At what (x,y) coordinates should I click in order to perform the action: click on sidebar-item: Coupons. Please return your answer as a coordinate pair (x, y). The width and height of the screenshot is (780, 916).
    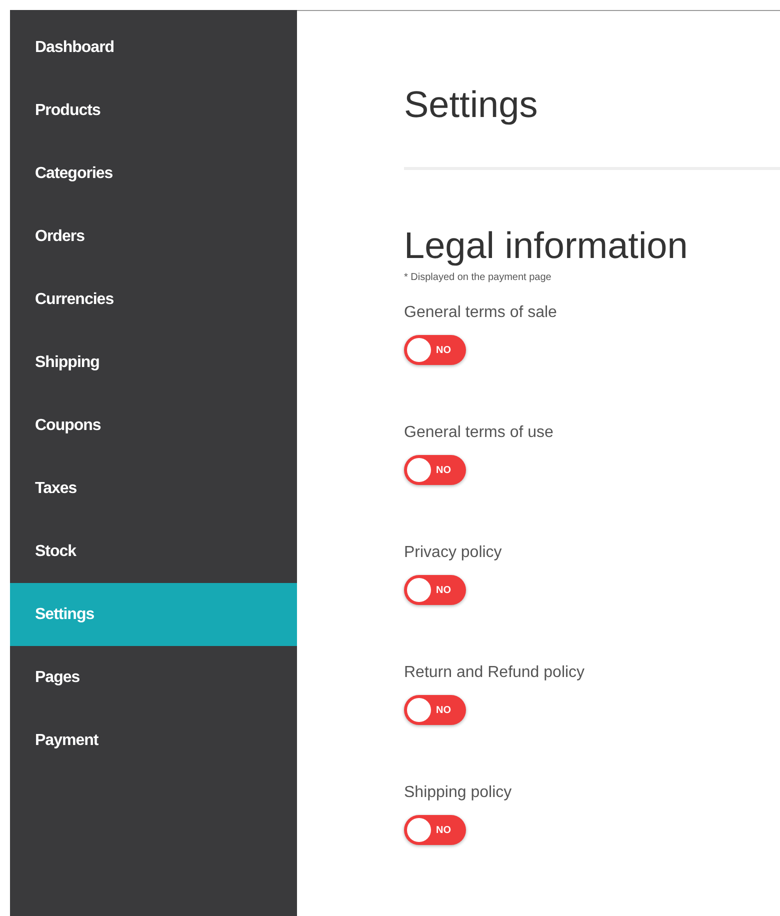
    Looking at the image, I should click on (153, 425).